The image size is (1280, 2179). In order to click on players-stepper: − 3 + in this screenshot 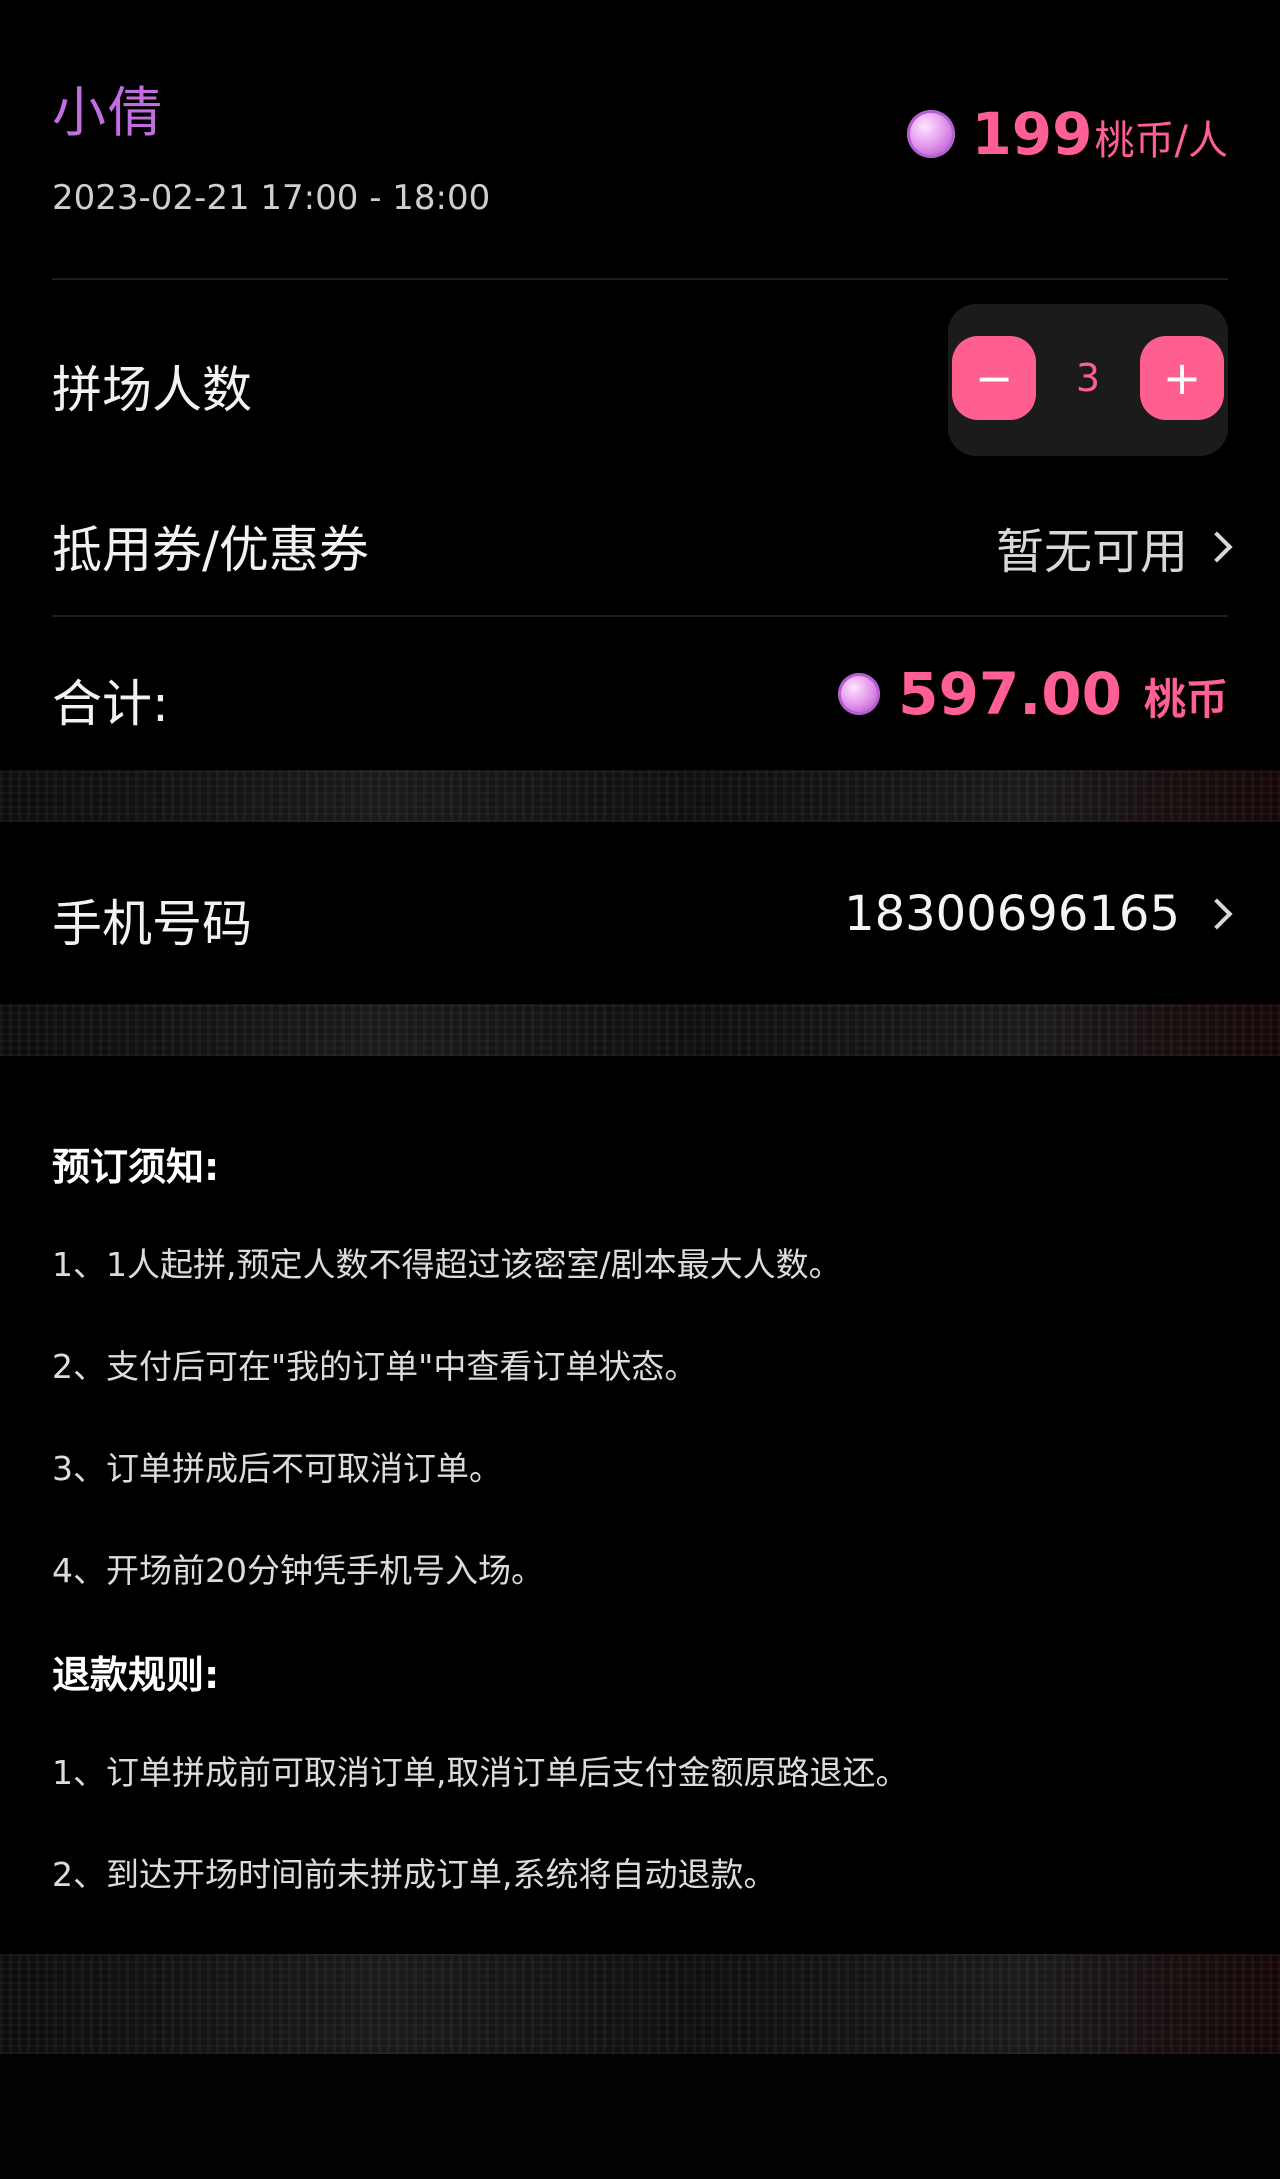, I will do `click(1088, 380)`.